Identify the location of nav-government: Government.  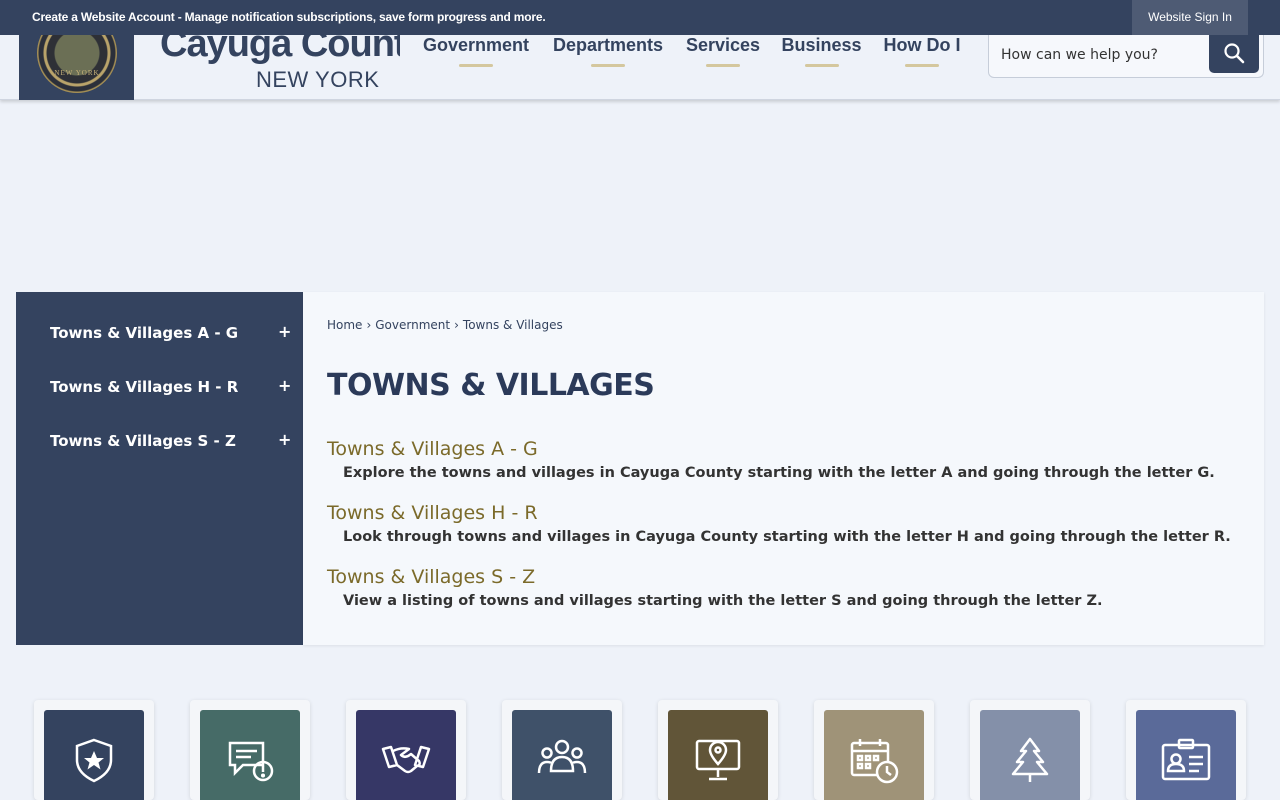
(476, 67).